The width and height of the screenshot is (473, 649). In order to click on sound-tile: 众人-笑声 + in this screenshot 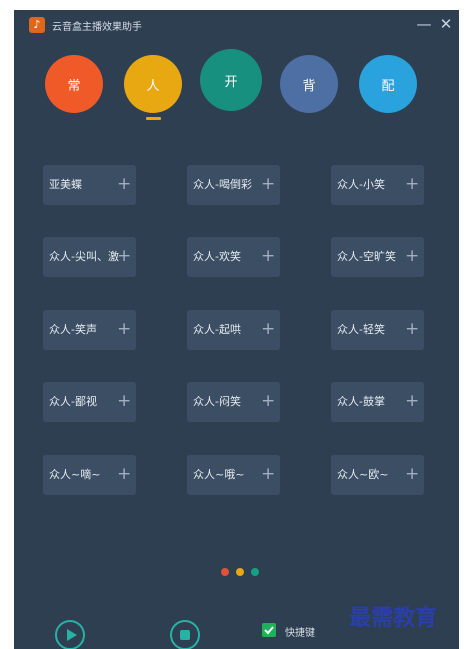, I will do `click(89, 330)`.